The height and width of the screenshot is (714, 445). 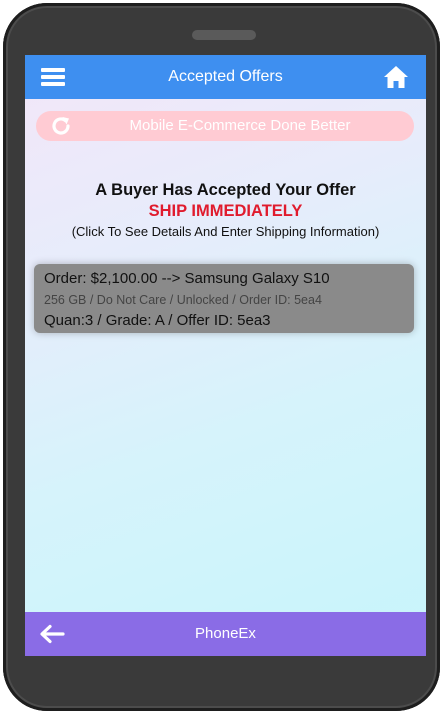 What do you see at coordinates (53, 77) in the screenshot?
I see `hamburger-menu-icon` at bounding box center [53, 77].